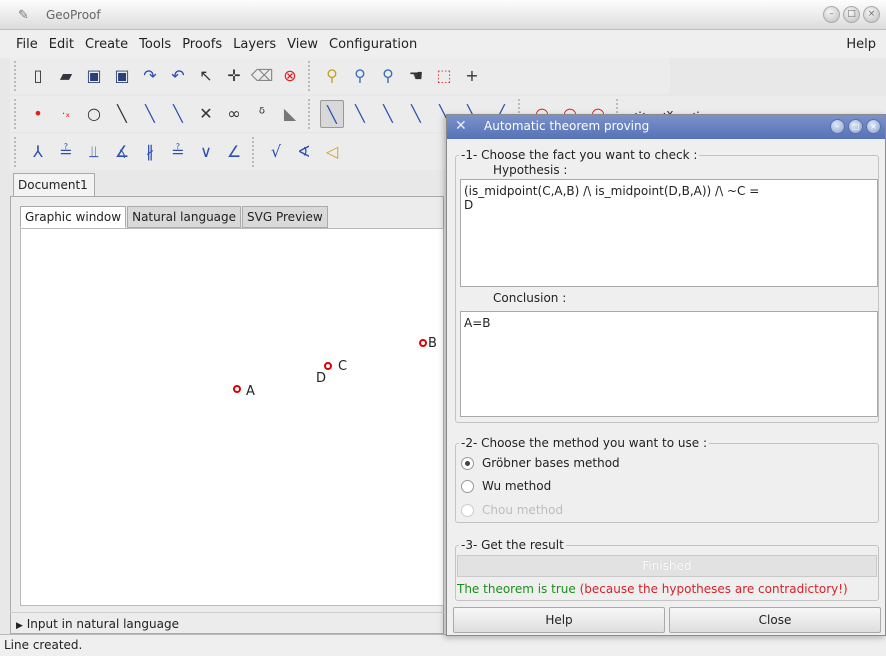 The height and width of the screenshot is (656, 886). I want to click on tangent-icon: ᵟ, so click(262, 114).